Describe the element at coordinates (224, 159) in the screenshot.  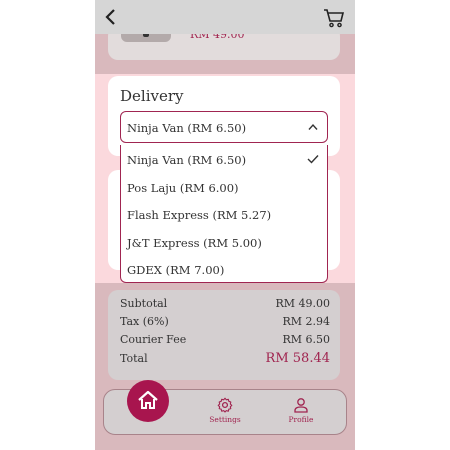
I see `courier-option: Ninja Van (RM 6.50)` at that location.